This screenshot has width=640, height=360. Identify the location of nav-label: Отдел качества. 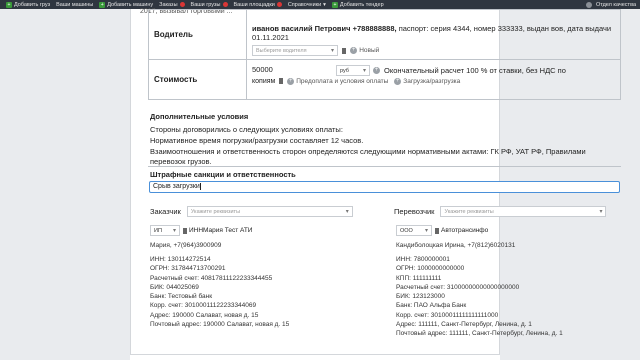
(615, 4).